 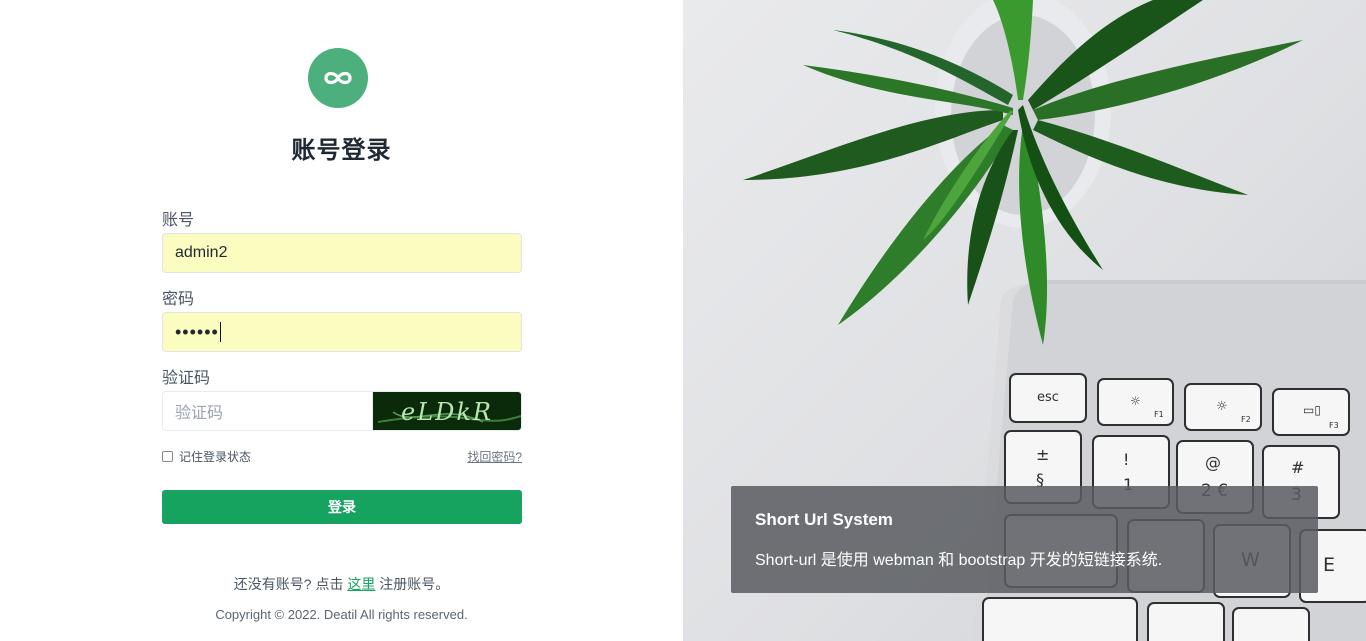 What do you see at coordinates (197, 331) in the screenshot?
I see `password-value: ••••••` at bounding box center [197, 331].